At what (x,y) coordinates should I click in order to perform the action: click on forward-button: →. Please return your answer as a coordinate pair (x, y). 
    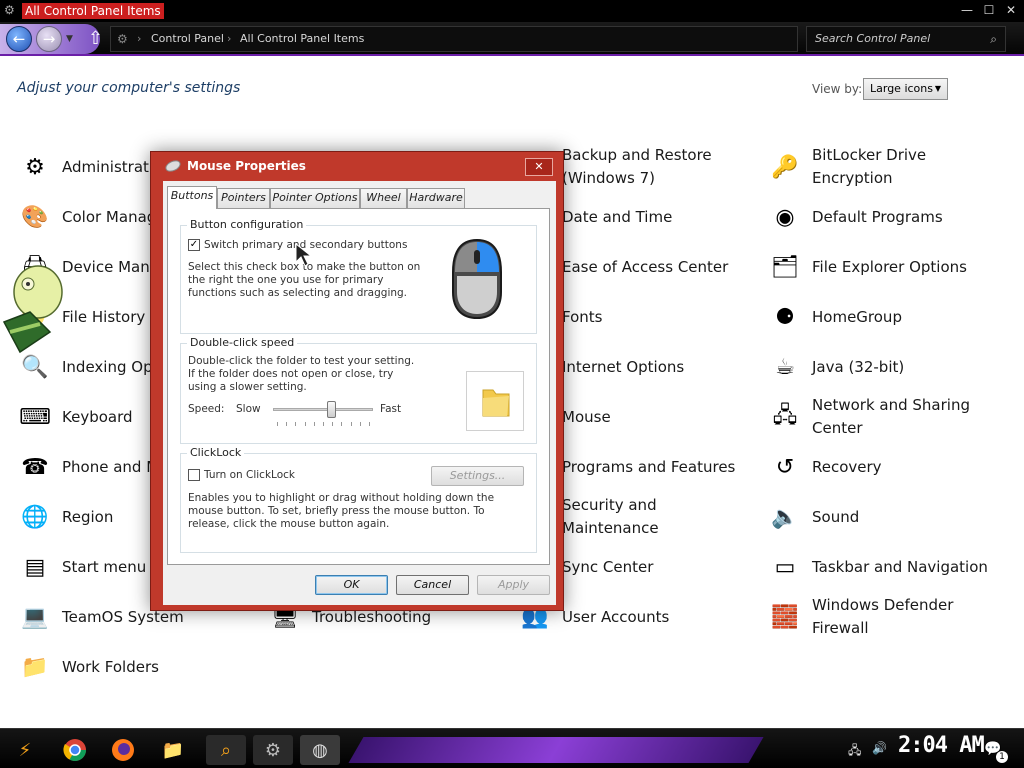
    Looking at the image, I should click on (49, 39).